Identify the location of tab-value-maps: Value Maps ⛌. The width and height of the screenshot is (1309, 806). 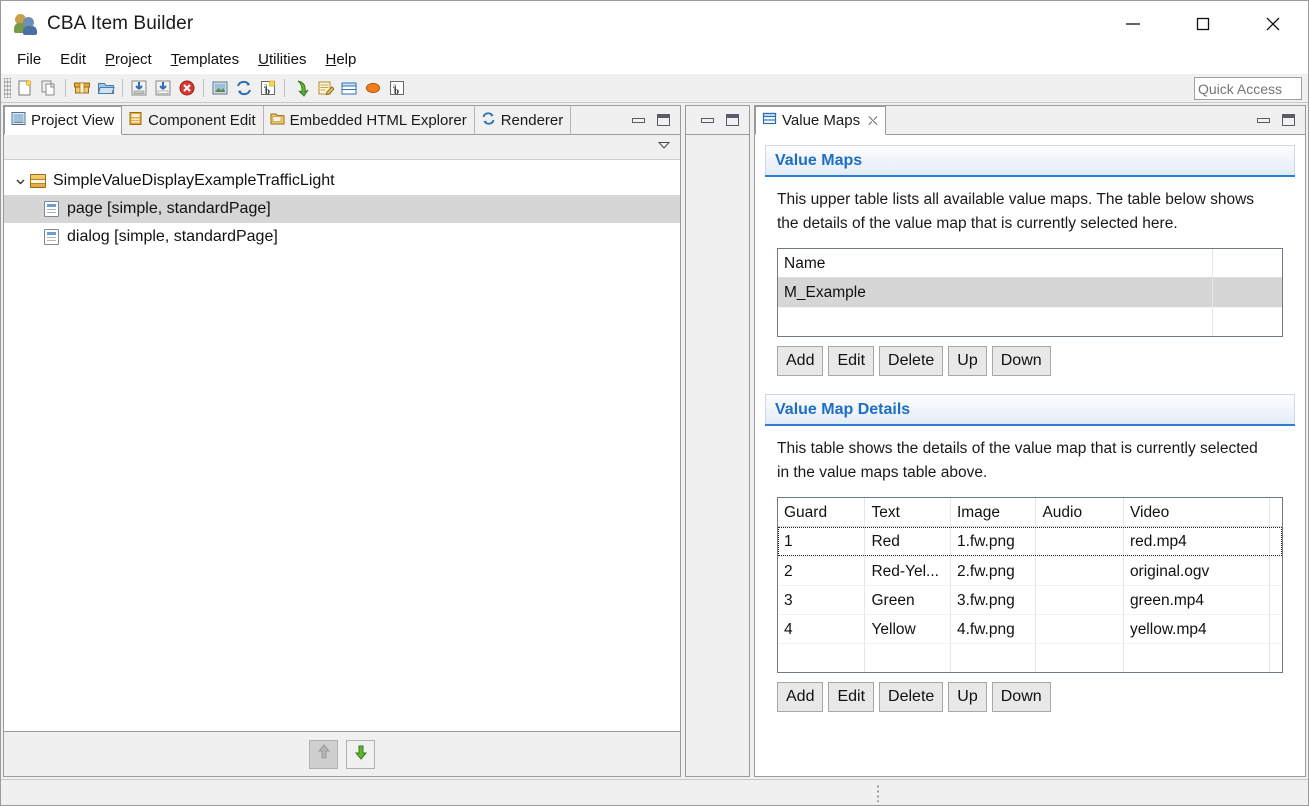
(820, 120).